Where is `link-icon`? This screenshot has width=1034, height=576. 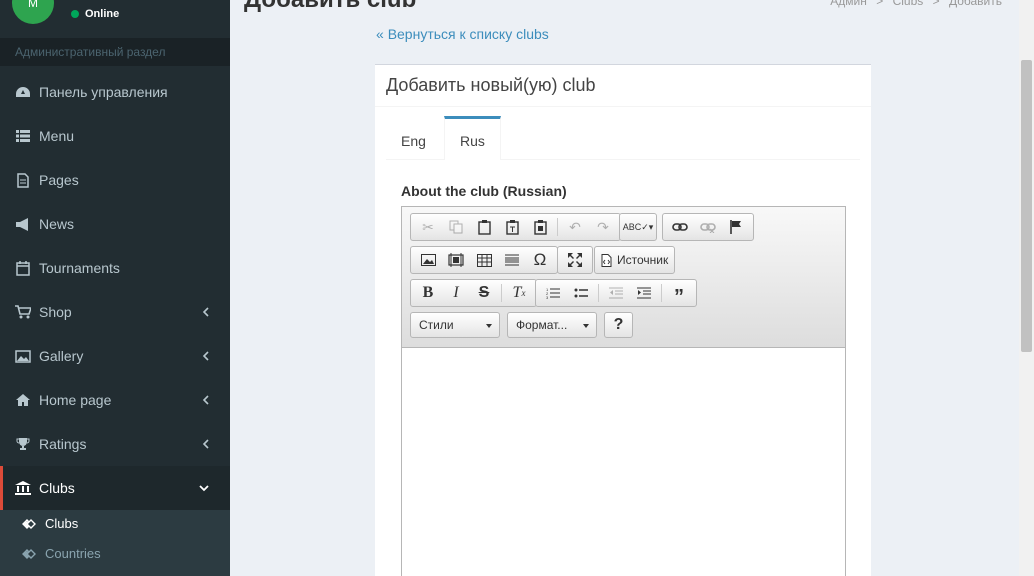 link-icon is located at coordinates (680, 227).